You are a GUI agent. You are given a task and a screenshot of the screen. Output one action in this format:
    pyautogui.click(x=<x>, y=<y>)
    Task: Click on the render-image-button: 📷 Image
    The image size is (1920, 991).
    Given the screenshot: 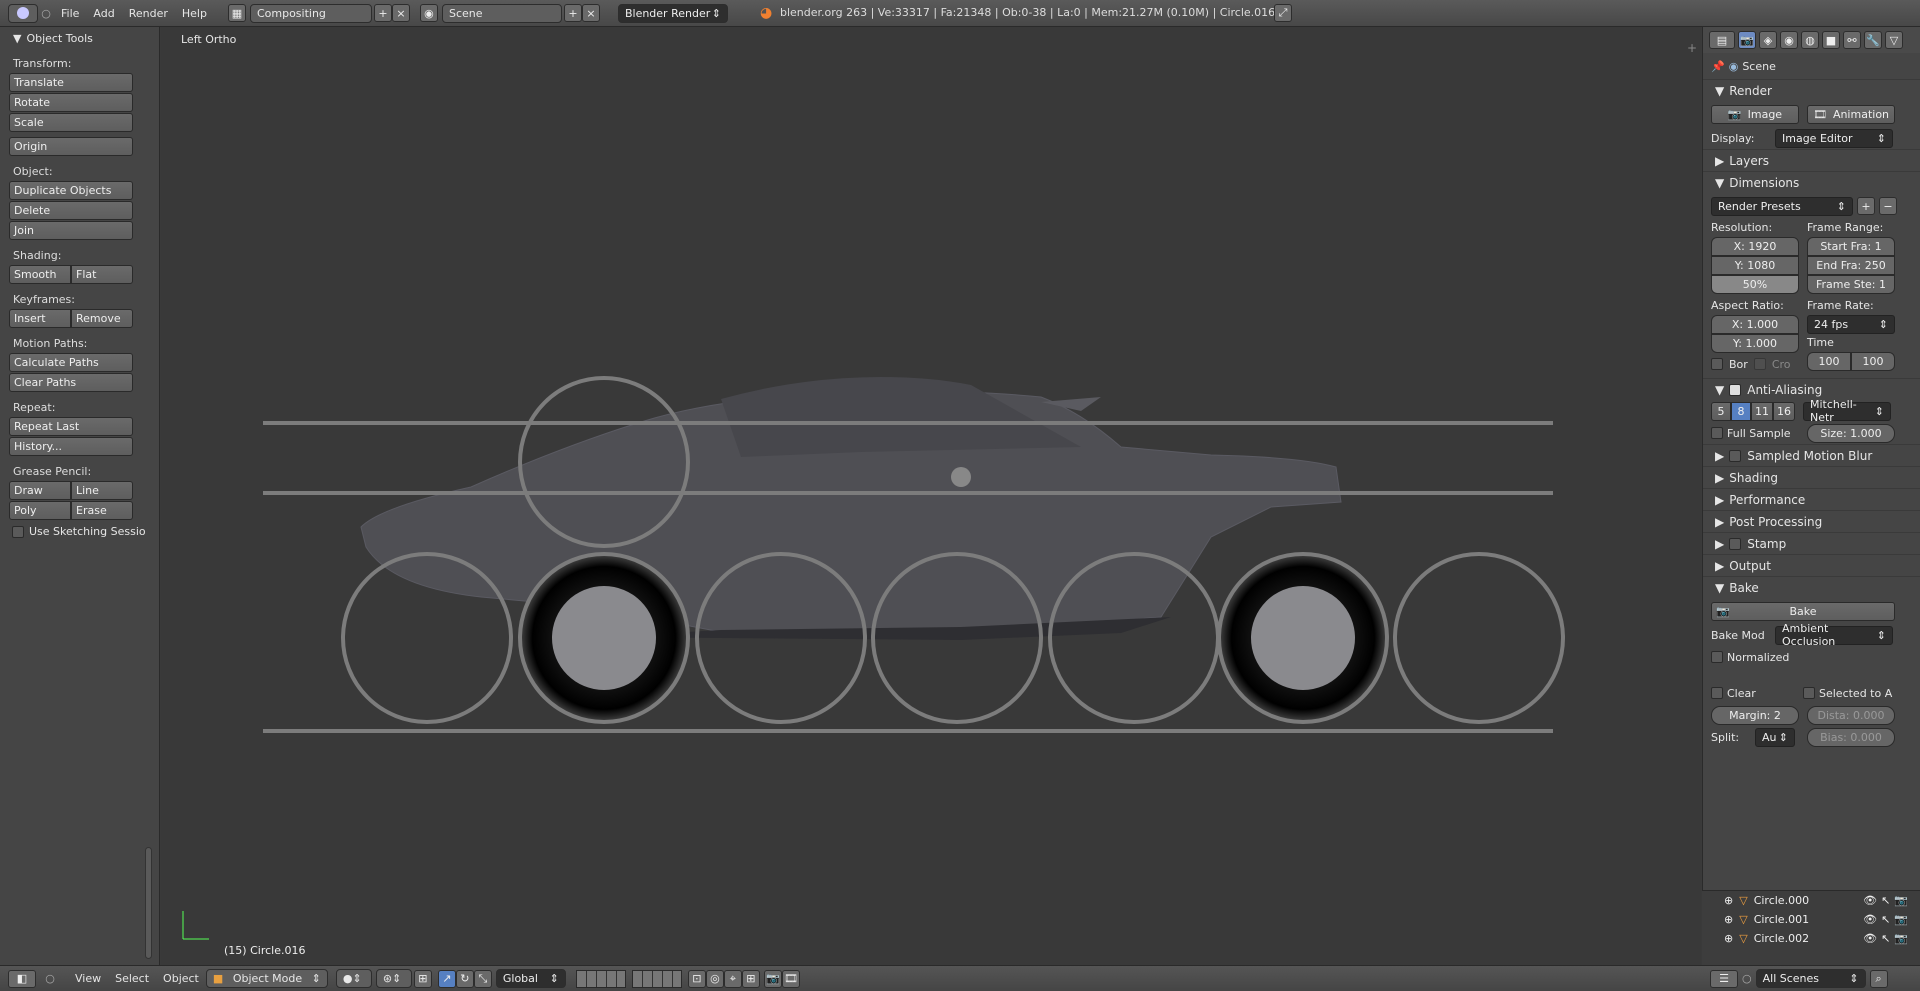 What is the action you would take?
    pyautogui.click(x=1755, y=114)
    